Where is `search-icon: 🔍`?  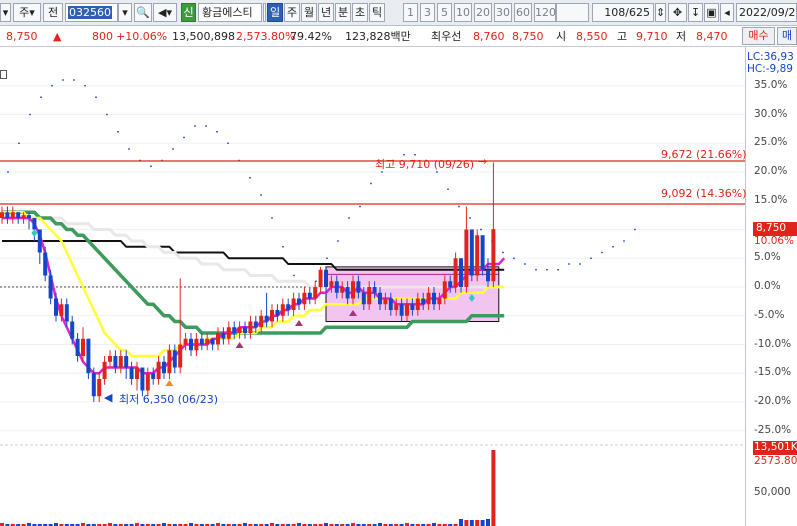 search-icon: 🔍 is located at coordinates (143, 12).